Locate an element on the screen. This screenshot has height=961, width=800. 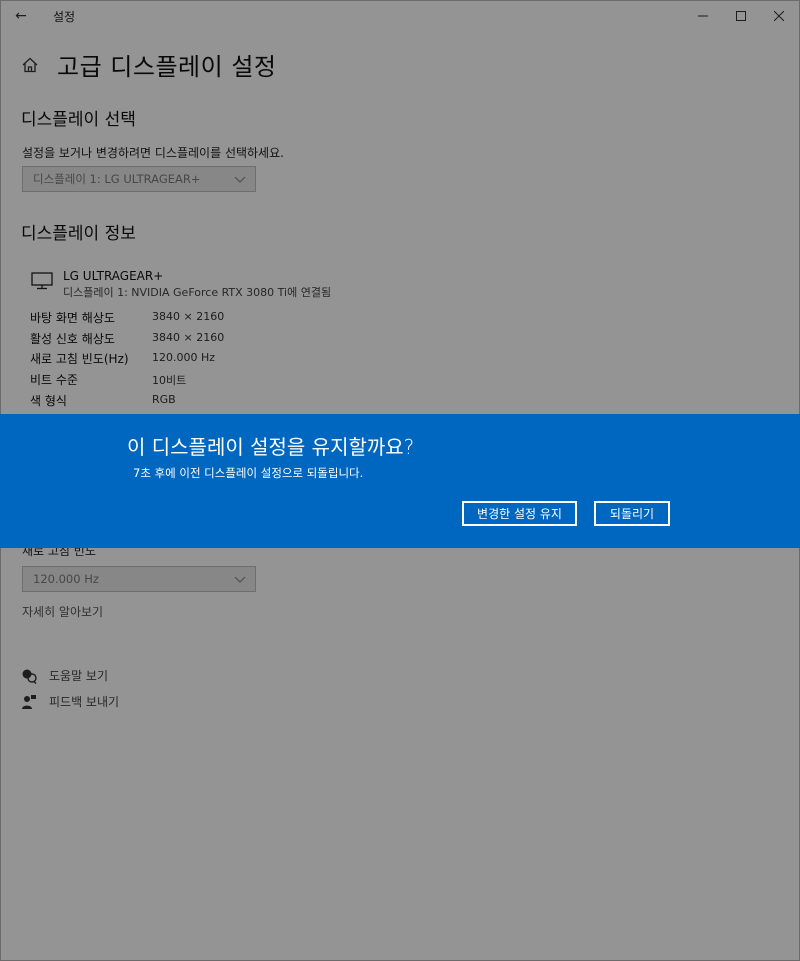
send-feedback-label: 피드백 보내기 is located at coordinates (84, 702).